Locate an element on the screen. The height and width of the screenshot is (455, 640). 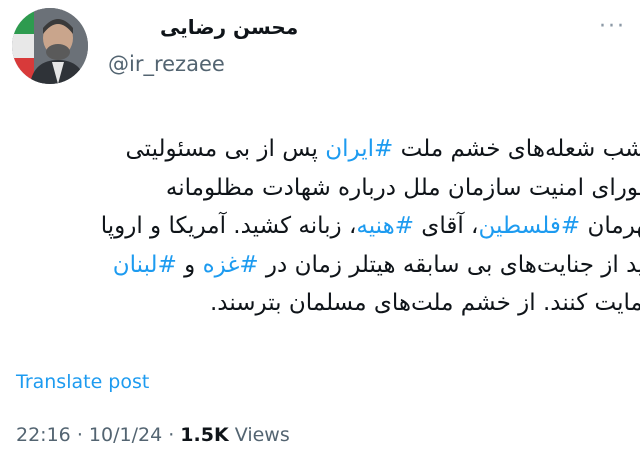
post-date: 10/1/24 is located at coordinates (125, 435).